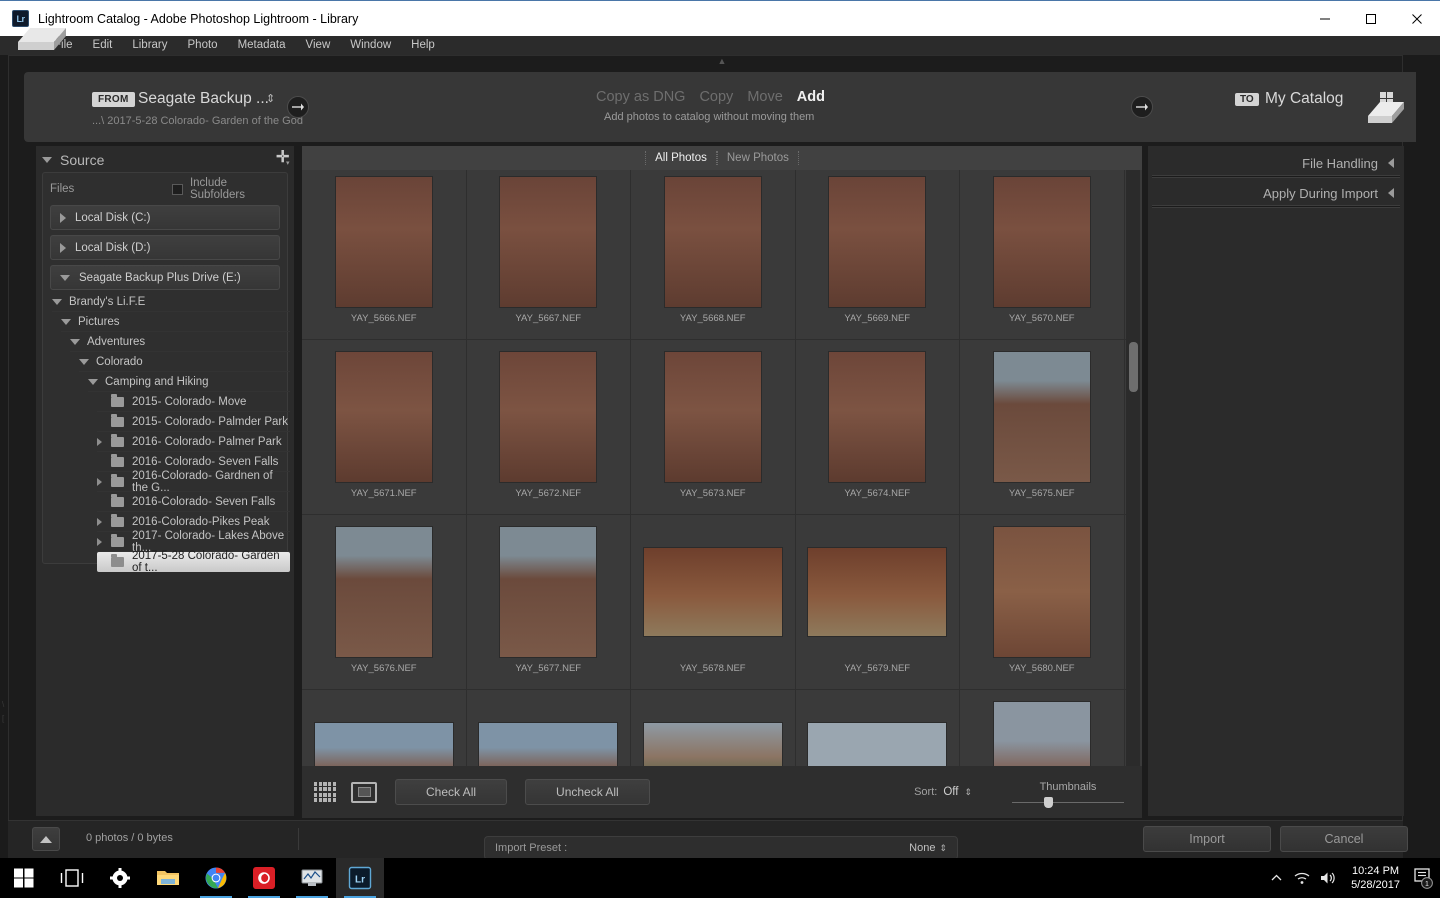 The image size is (1440, 898). What do you see at coordinates (721, 848) in the screenshot?
I see `import-preset-bar: Import Preset : None ⇕` at bounding box center [721, 848].